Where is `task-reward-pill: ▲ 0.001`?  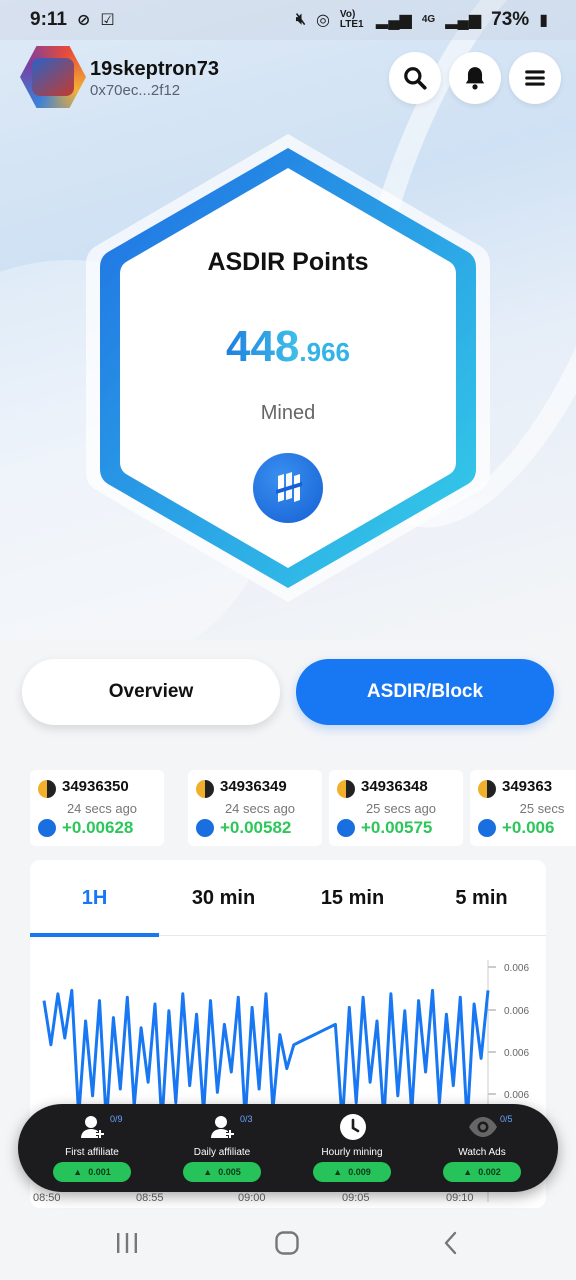
task-reward-pill: ▲ 0.001 is located at coordinates (92, 1172).